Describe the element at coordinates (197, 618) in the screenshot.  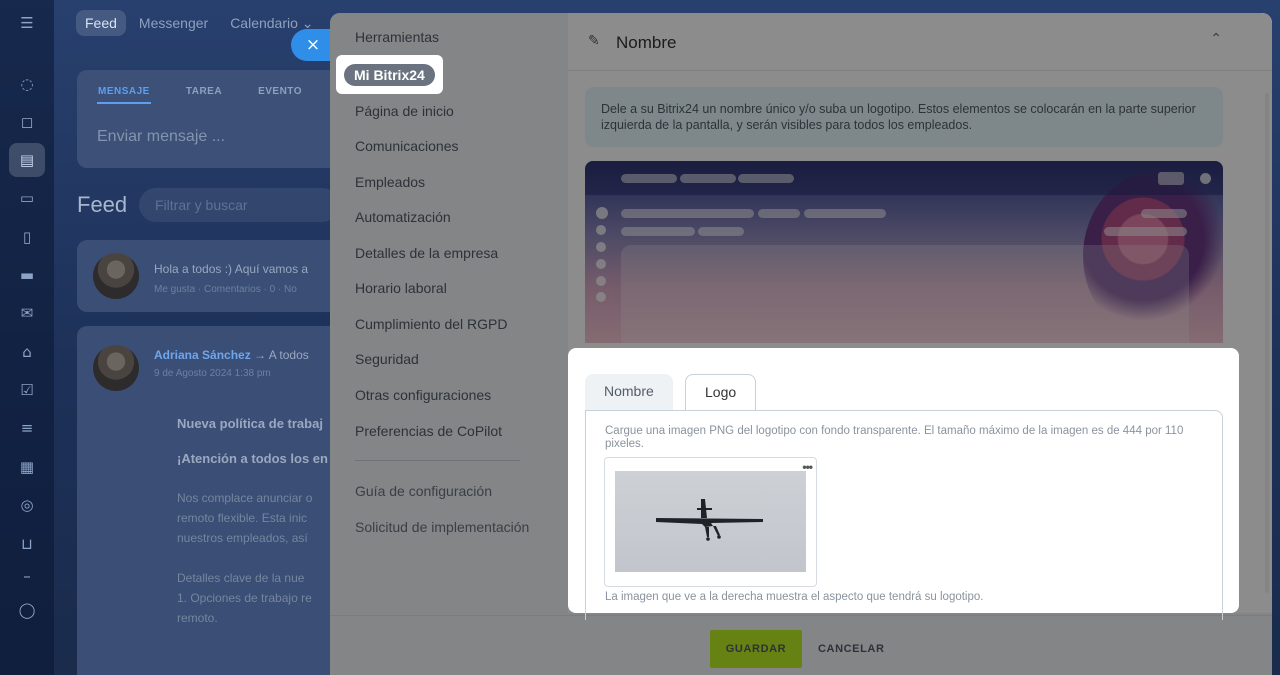
I see `post-details-line: remoto.` at that location.